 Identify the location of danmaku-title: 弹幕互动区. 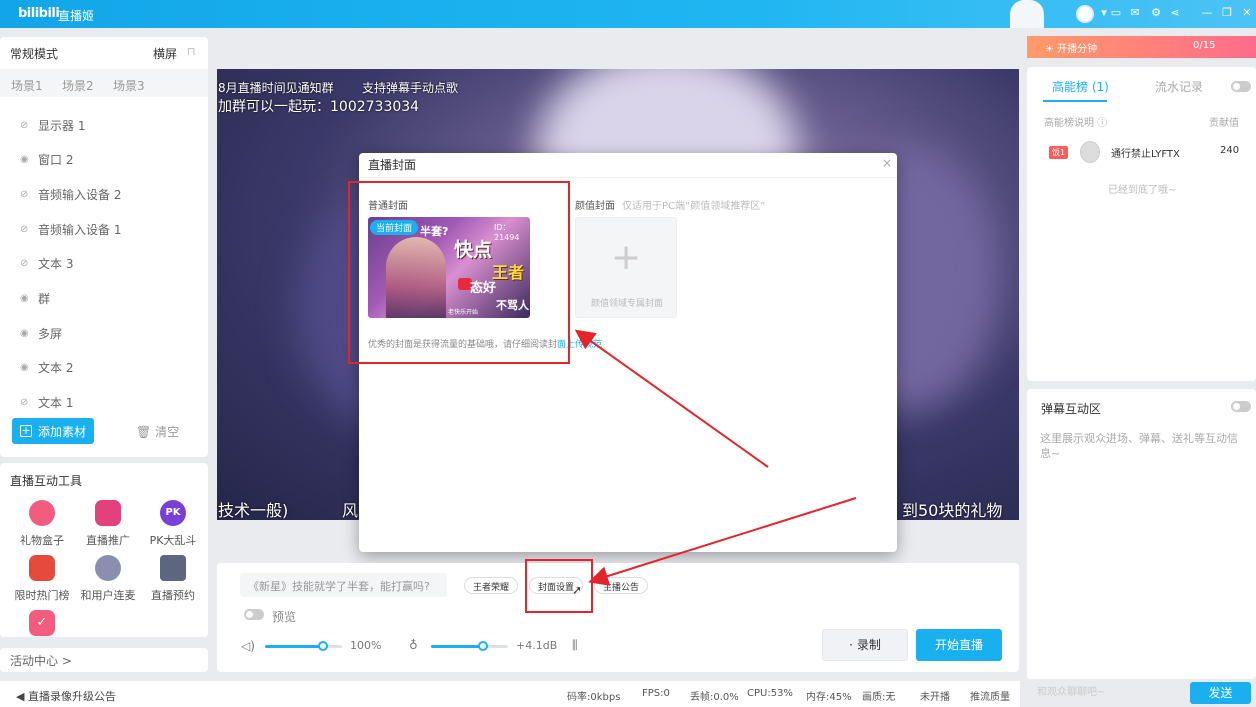
(1071, 409).